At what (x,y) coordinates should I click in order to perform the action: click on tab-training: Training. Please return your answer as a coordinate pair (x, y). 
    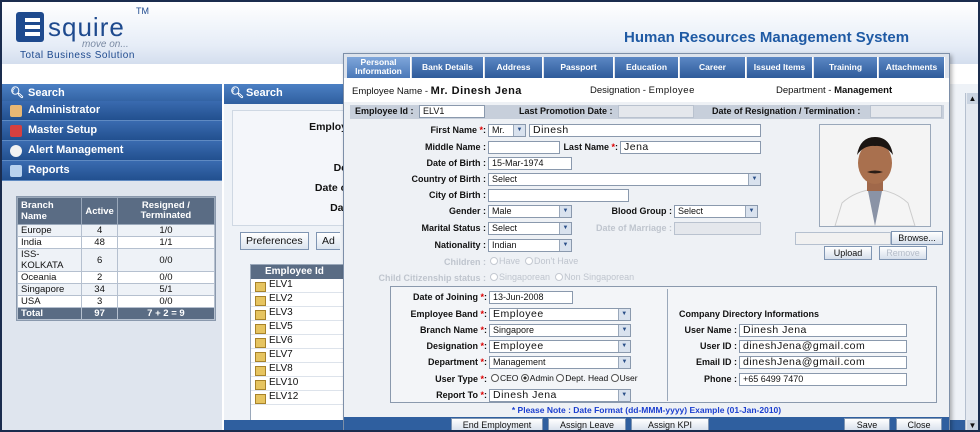
    Looking at the image, I should click on (846, 67).